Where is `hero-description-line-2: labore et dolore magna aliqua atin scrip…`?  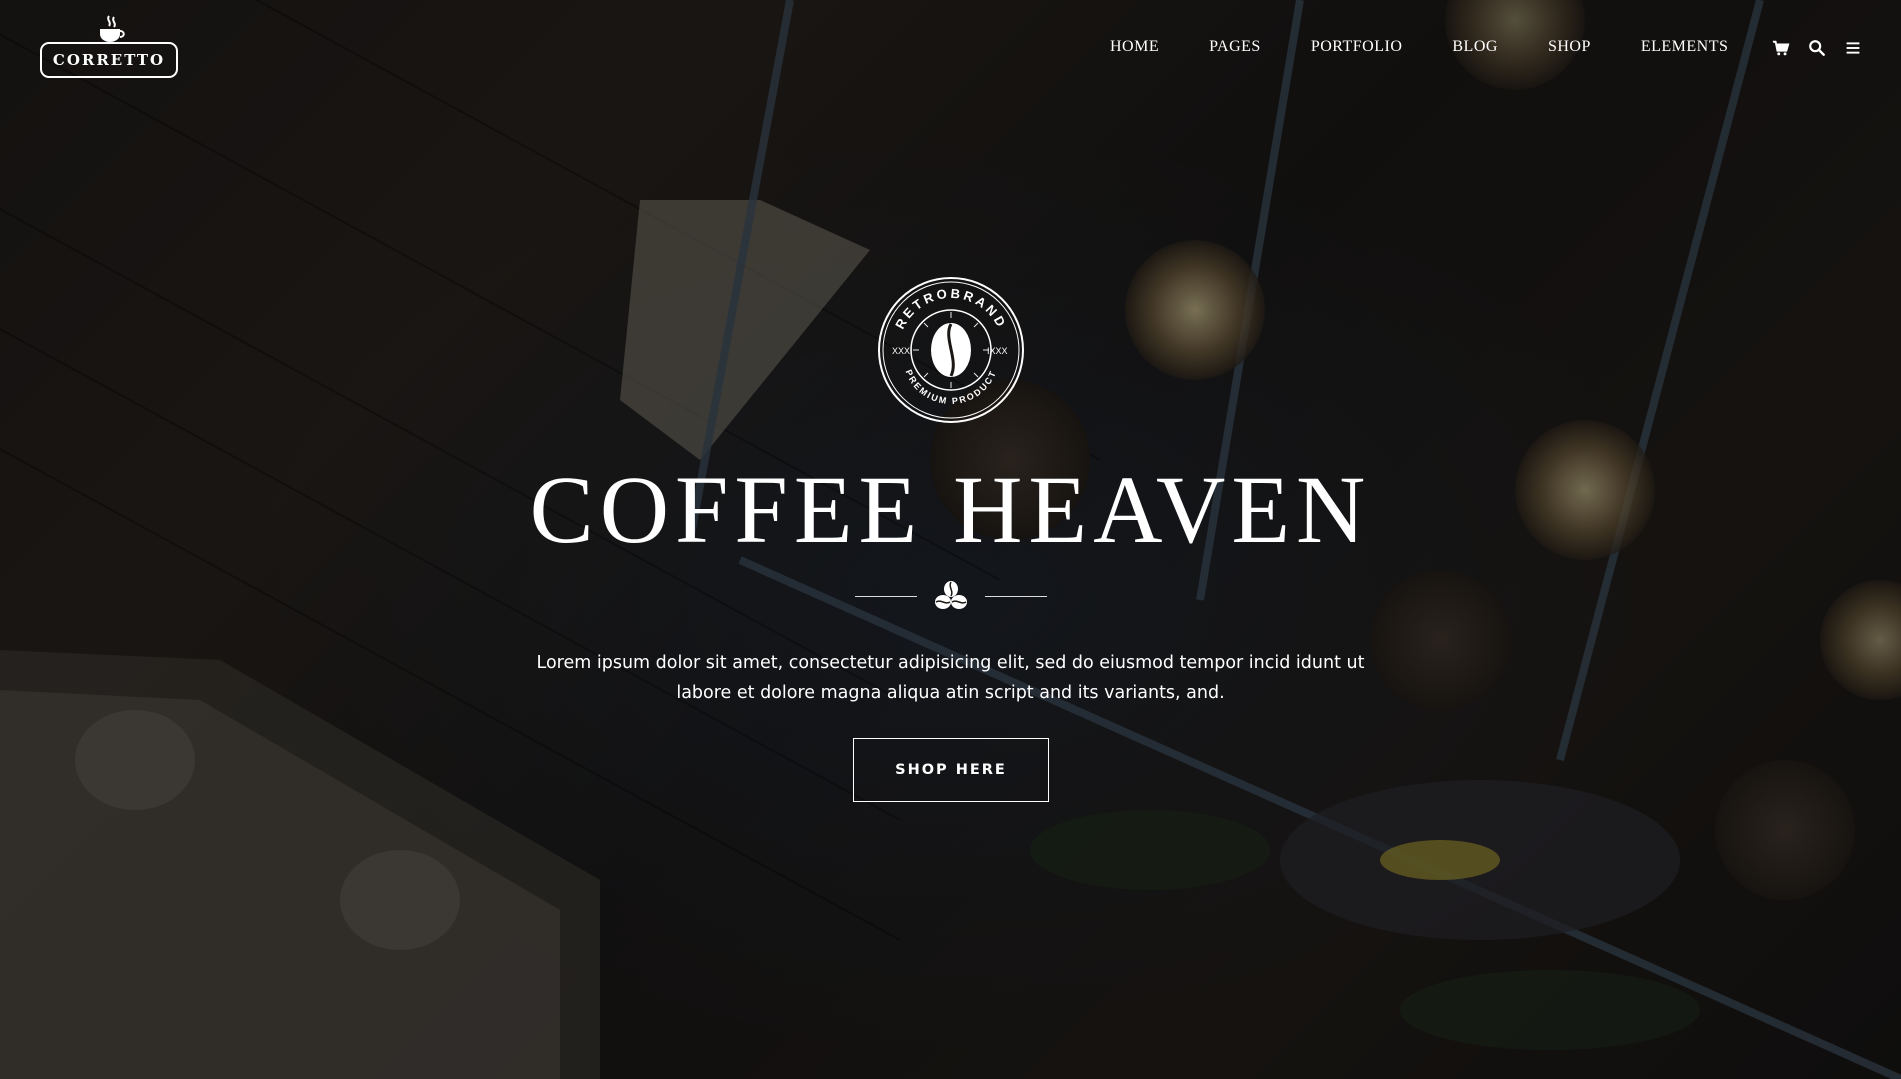
hero-description-line-2: labore et dolore magna aliqua atin scrip… is located at coordinates (950, 693).